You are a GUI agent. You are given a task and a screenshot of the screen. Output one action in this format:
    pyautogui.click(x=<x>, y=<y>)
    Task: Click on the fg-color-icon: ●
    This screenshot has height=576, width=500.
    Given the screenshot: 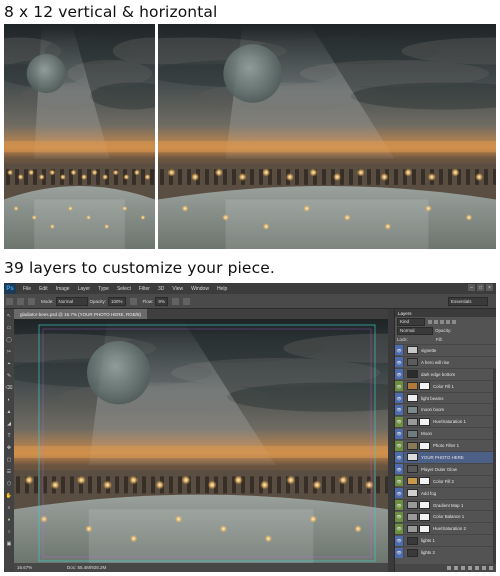 What is the action you would take?
    pyautogui.click(x=9, y=520)
    